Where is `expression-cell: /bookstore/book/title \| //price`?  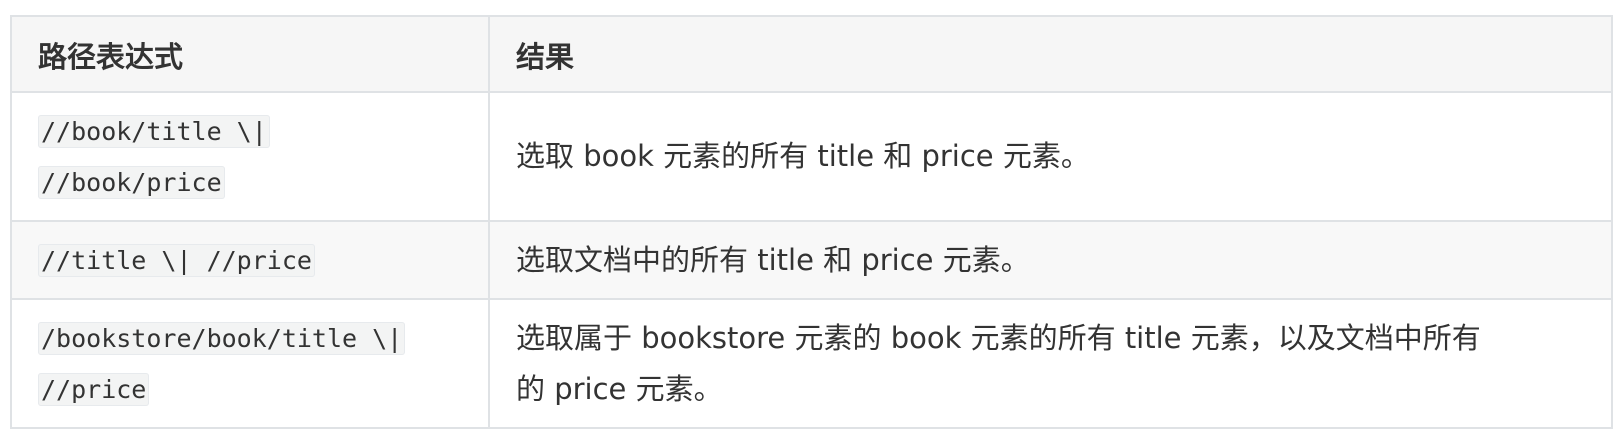 expression-cell: /bookstore/book/title \| //price is located at coordinates (250, 363).